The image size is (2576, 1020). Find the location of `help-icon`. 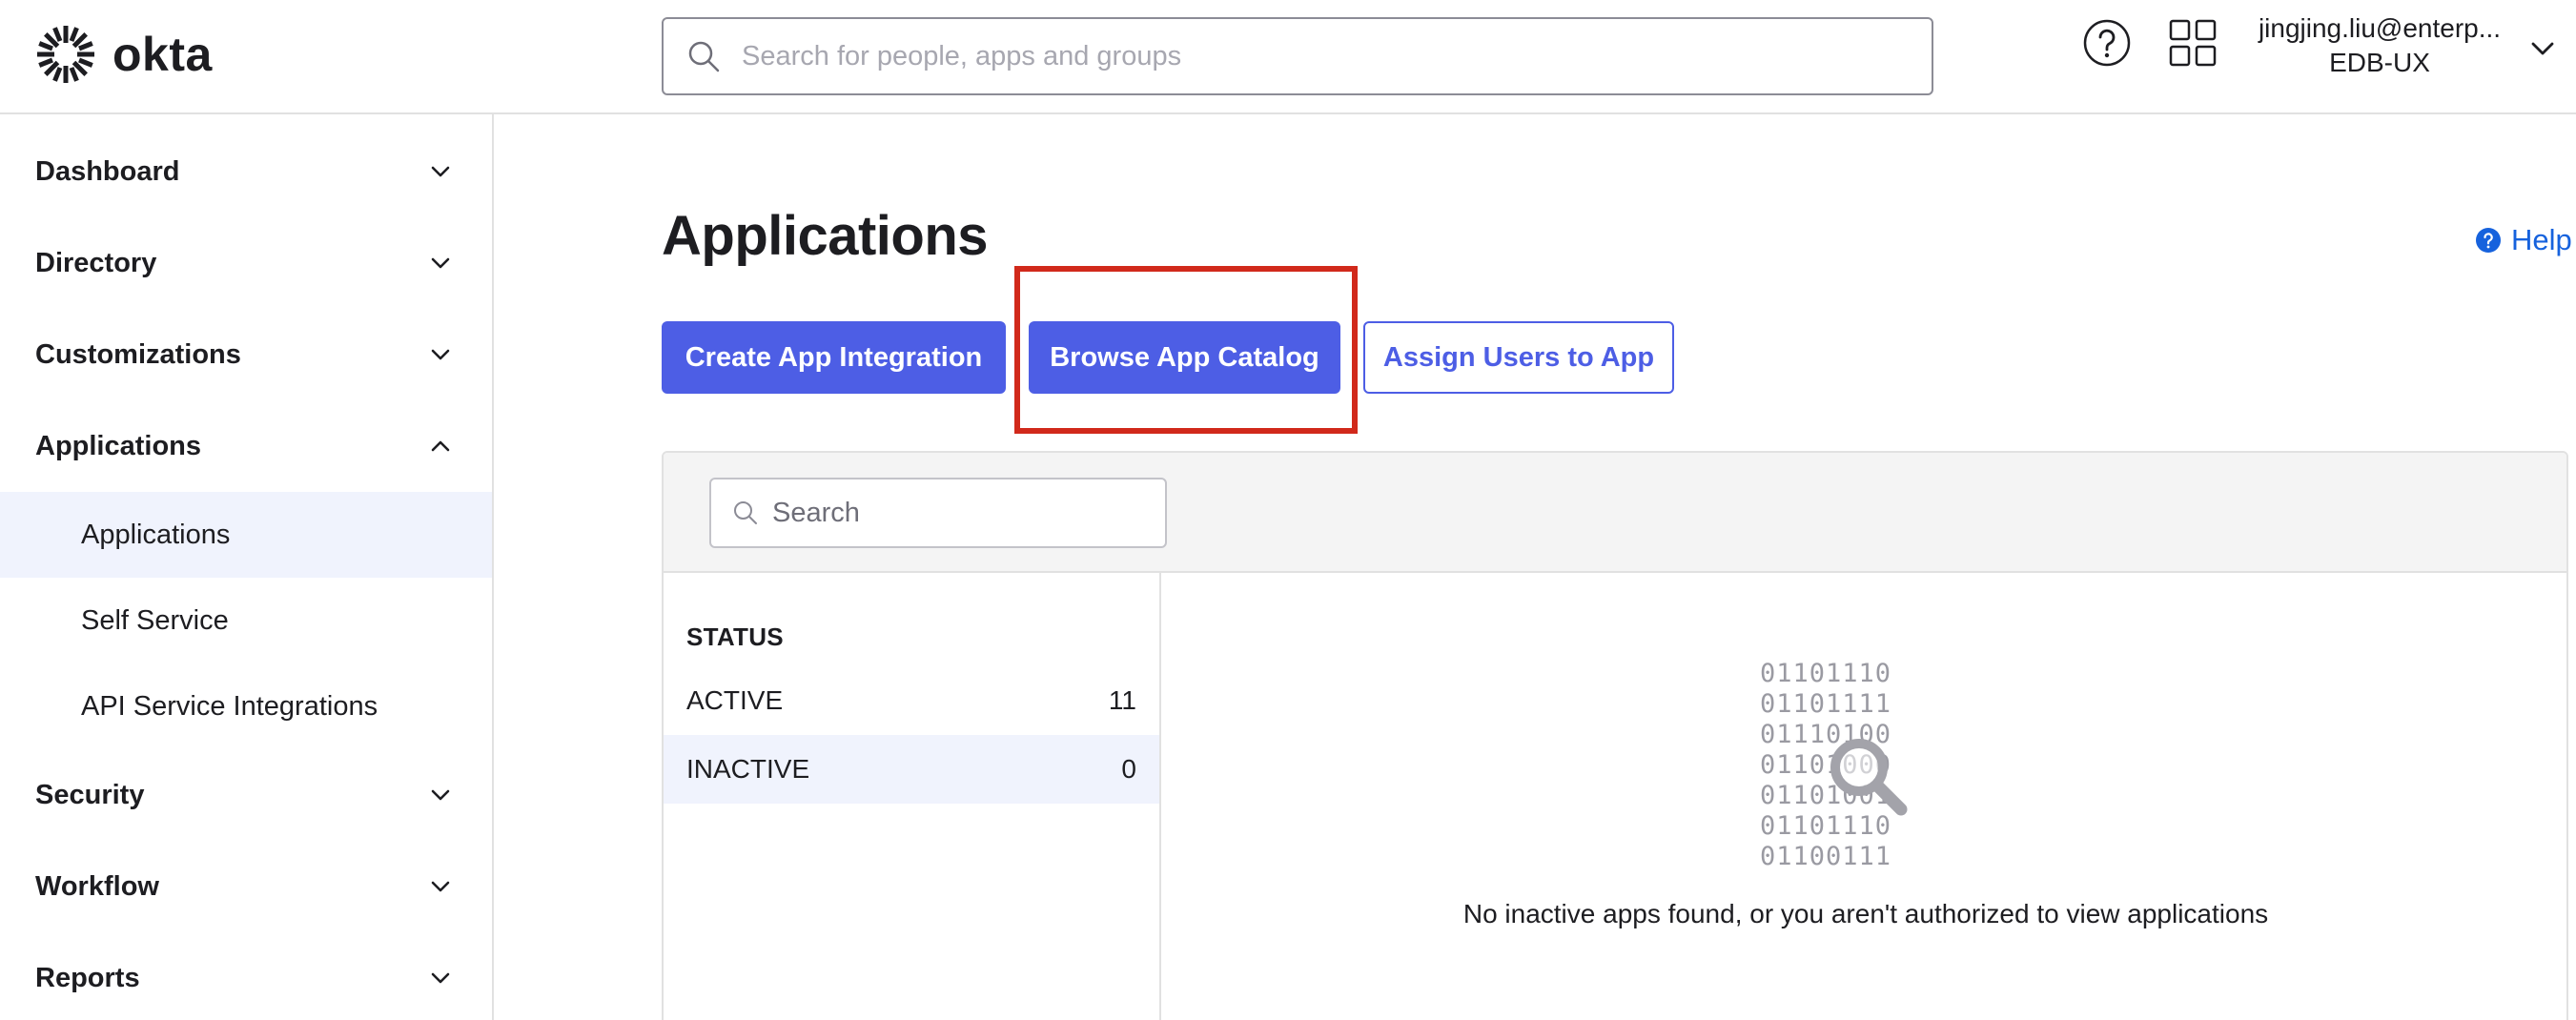

help-icon is located at coordinates (2107, 43).